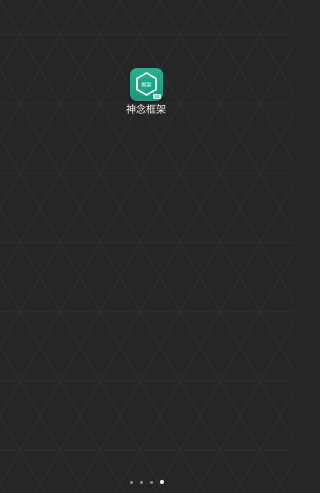 This screenshot has width=320, height=493. I want to click on page-indicator, so click(146, 482).